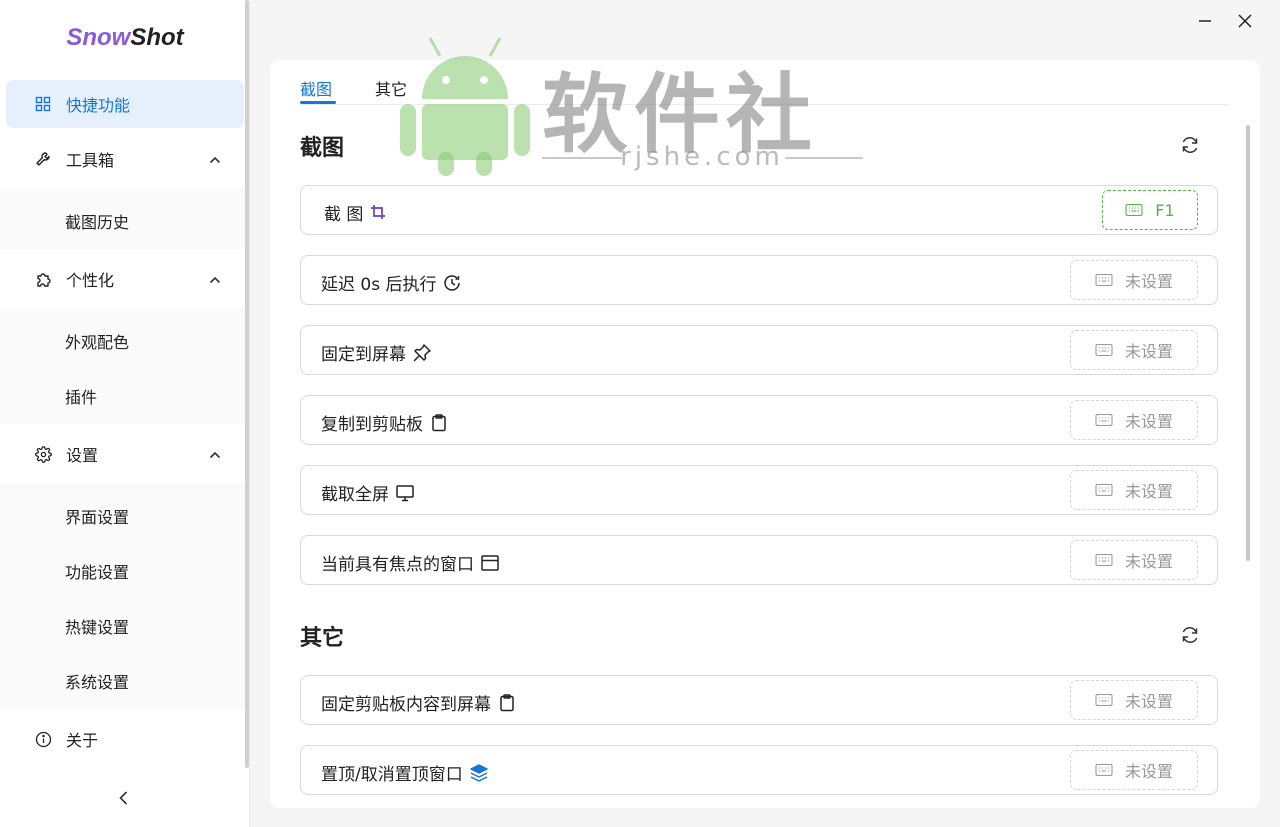 The width and height of the screenshot is (1280, 827). Describe the element at coordinates (125, 159) in the screenshot. I see `sidebar-item-toolbox: 工具箱` at that location.